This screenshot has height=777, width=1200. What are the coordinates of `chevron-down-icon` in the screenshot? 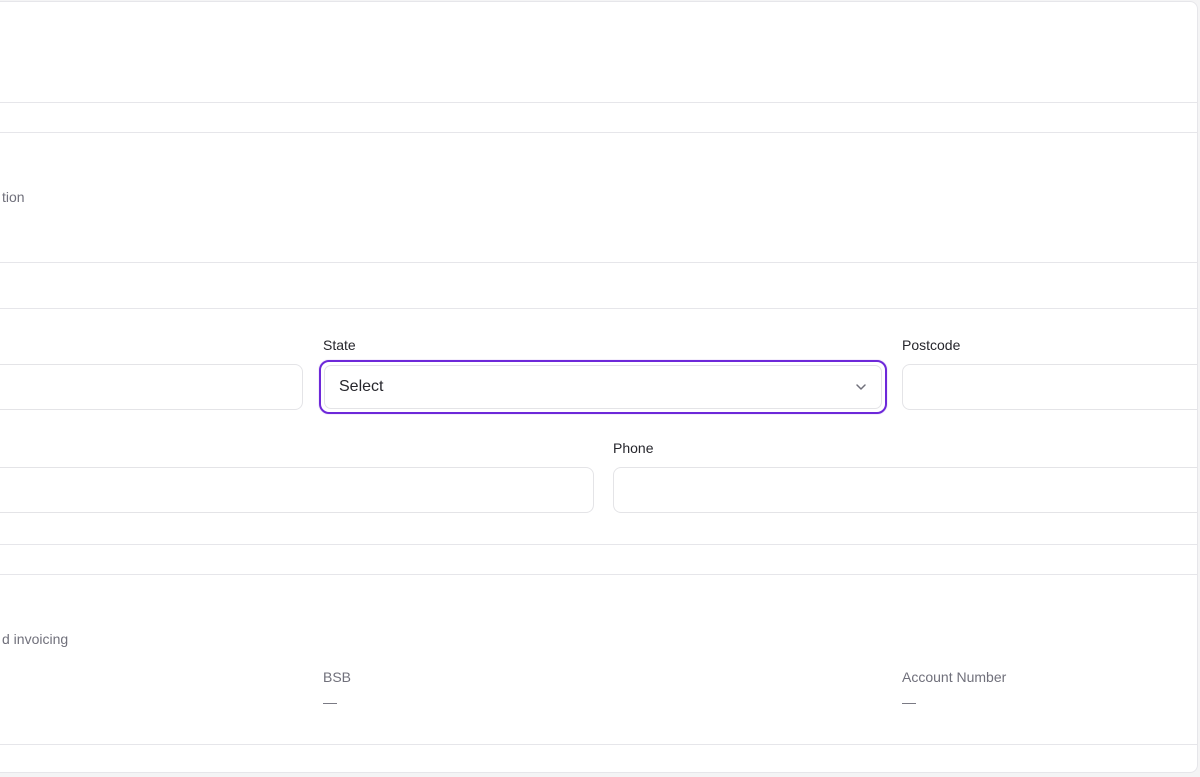 It's located at (861, 387).